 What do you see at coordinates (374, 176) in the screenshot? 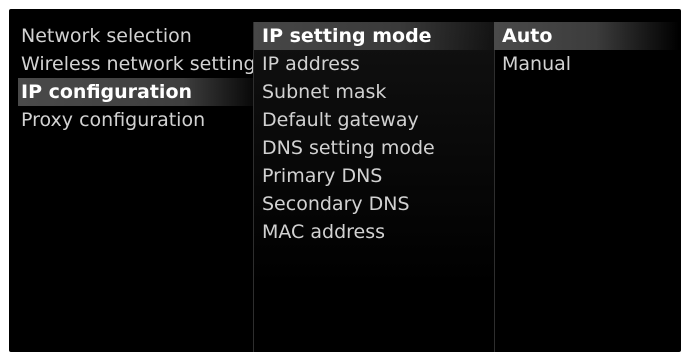
I see `menu-item-primary-dns: Primary DNS` at bounding box center [374, 176].